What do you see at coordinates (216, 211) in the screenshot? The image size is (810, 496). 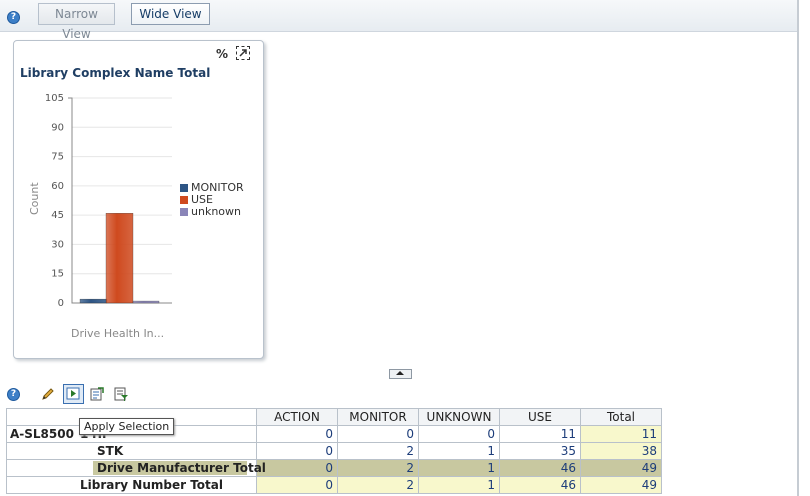 I see `legend-label: unknown` at bounding box center [216, 211].